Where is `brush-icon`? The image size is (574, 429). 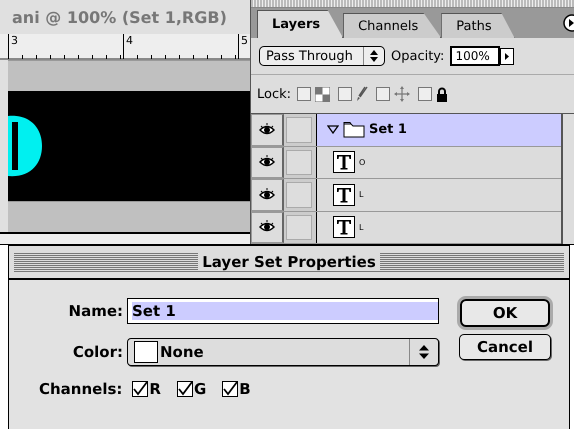 brush-icon is located at coordinates (362, 94).